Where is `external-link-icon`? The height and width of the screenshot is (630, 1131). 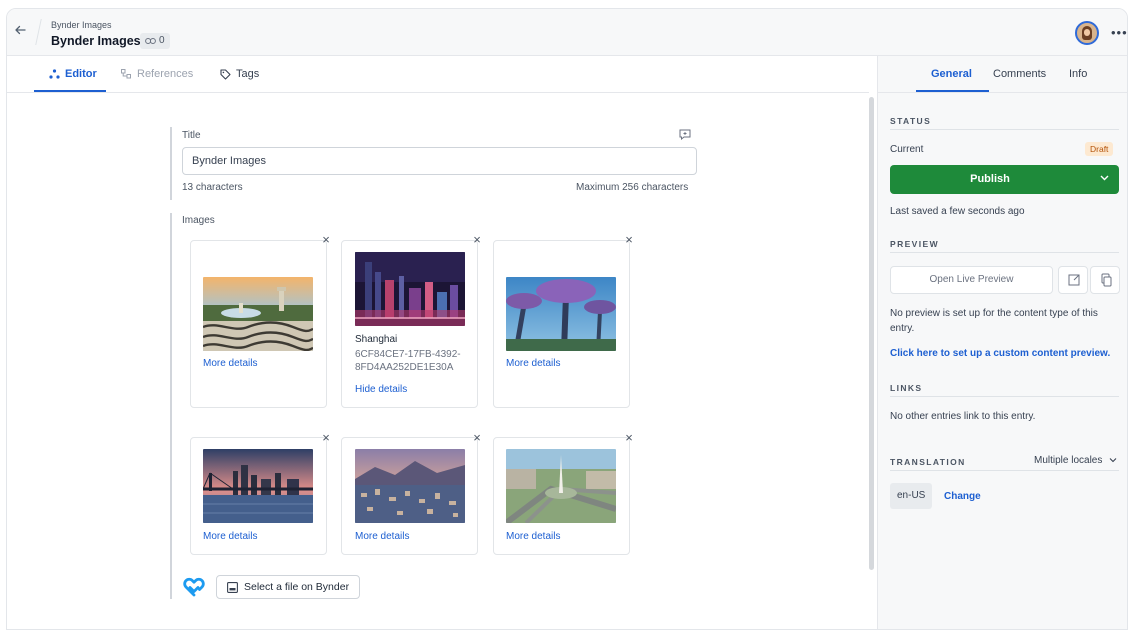
external-link-icon is located at coordinates (1074, 280).